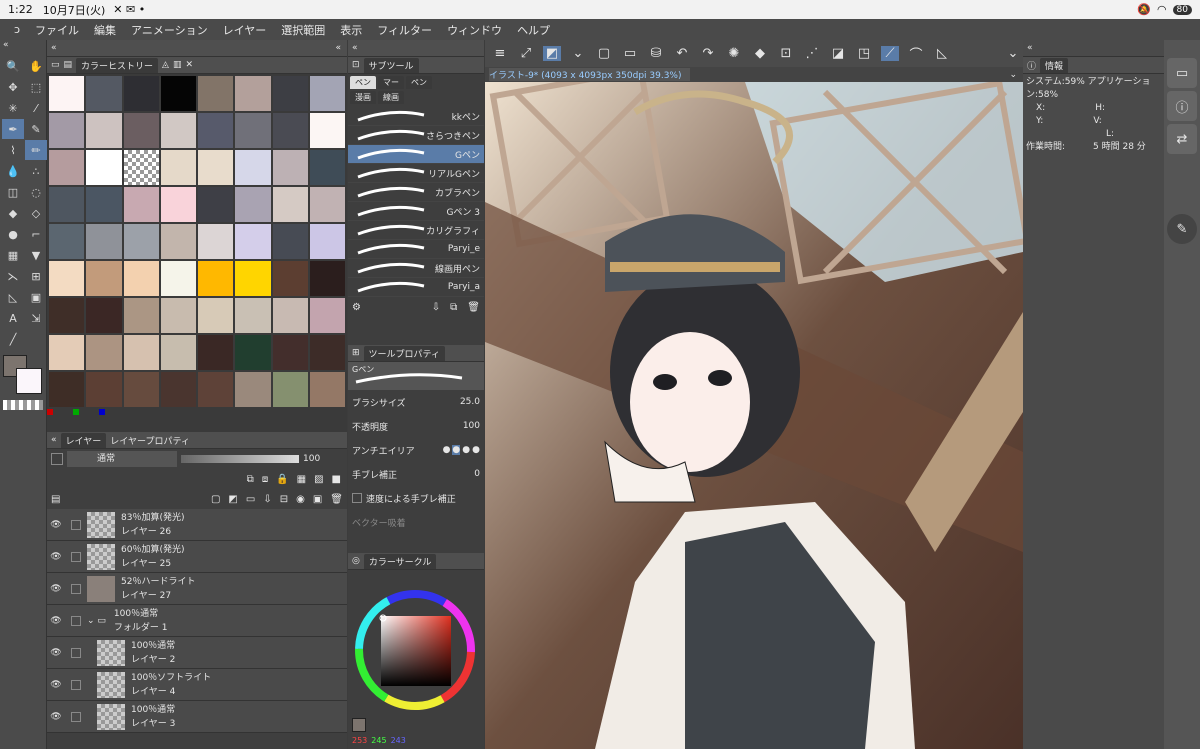 This screenshot has width=1200, height=749. I want to click on subtool-tab-manga: 漫画, so click(363, 97).